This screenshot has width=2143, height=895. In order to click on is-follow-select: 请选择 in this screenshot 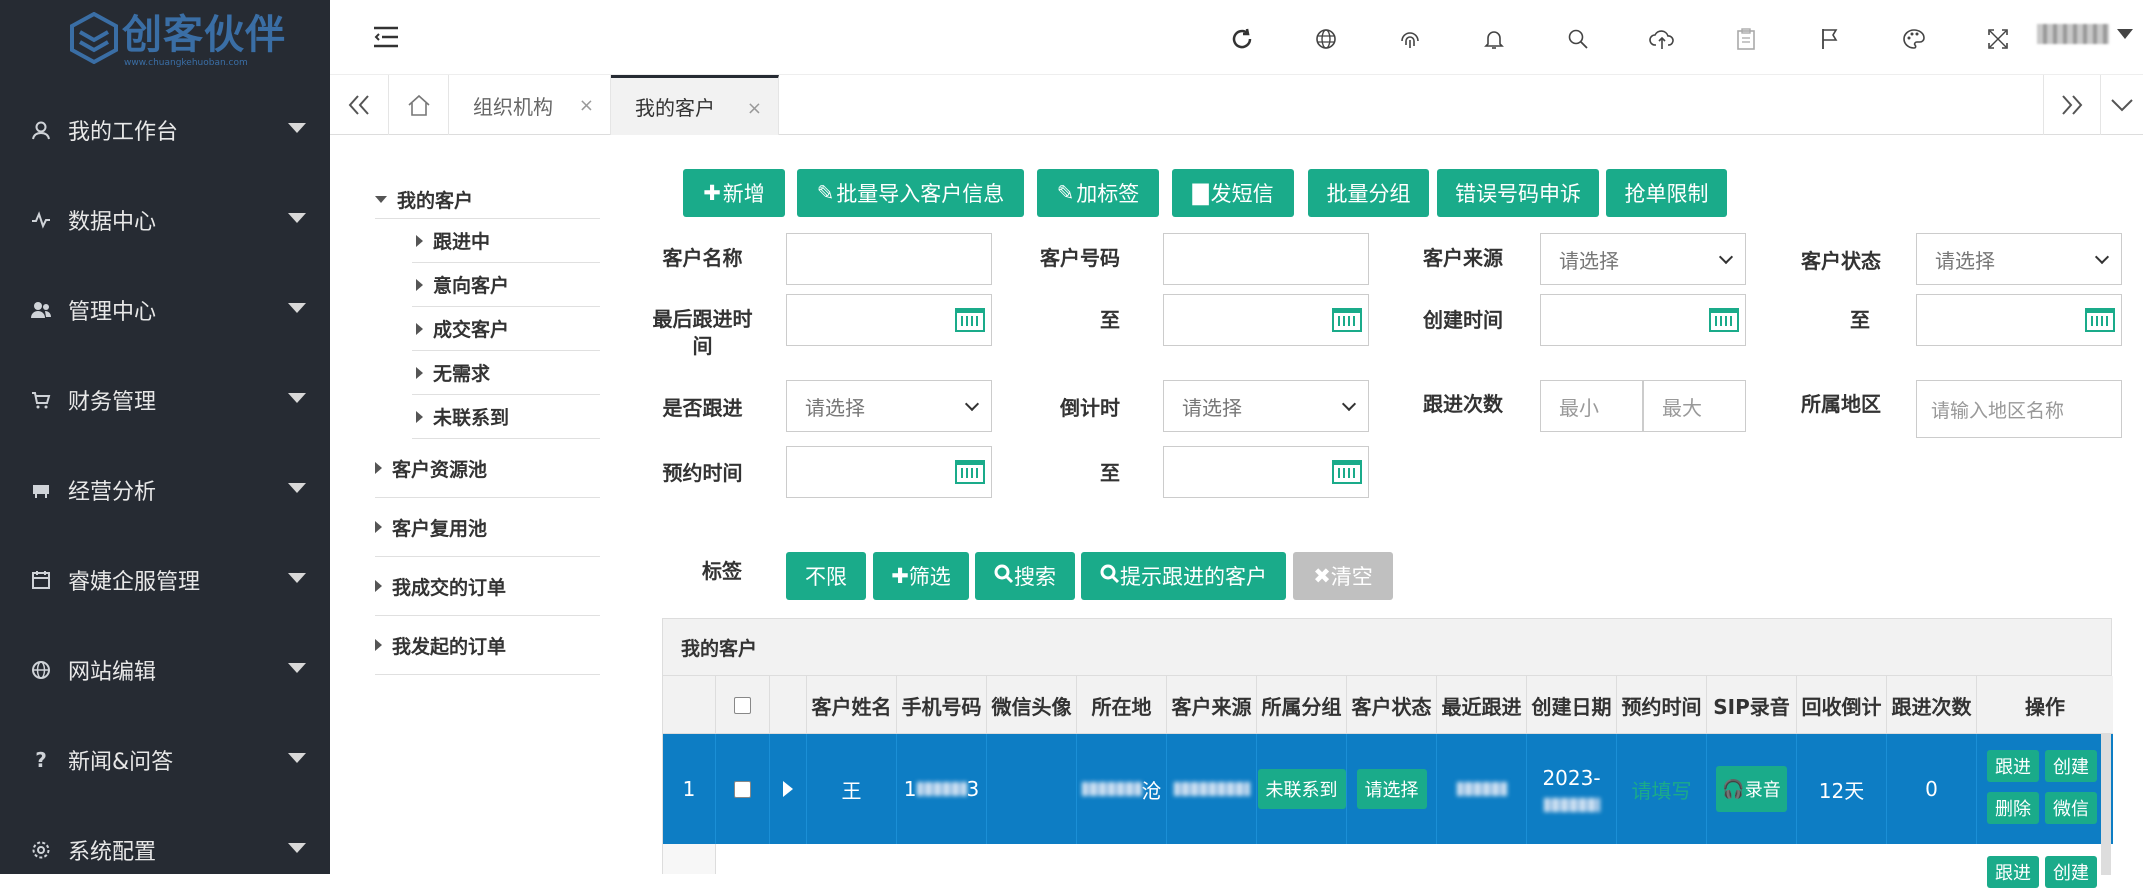, I will do `click(889, 406)`.